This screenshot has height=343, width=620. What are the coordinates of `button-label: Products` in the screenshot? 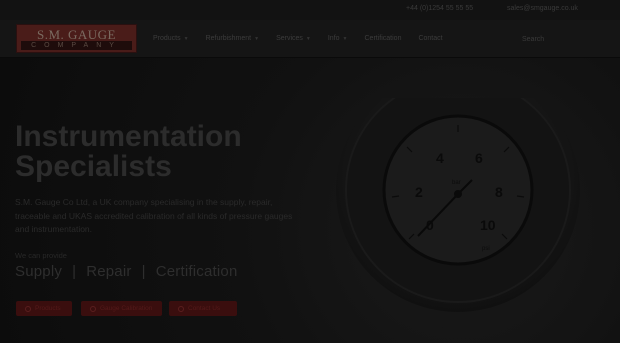 It's located at (48, 308).